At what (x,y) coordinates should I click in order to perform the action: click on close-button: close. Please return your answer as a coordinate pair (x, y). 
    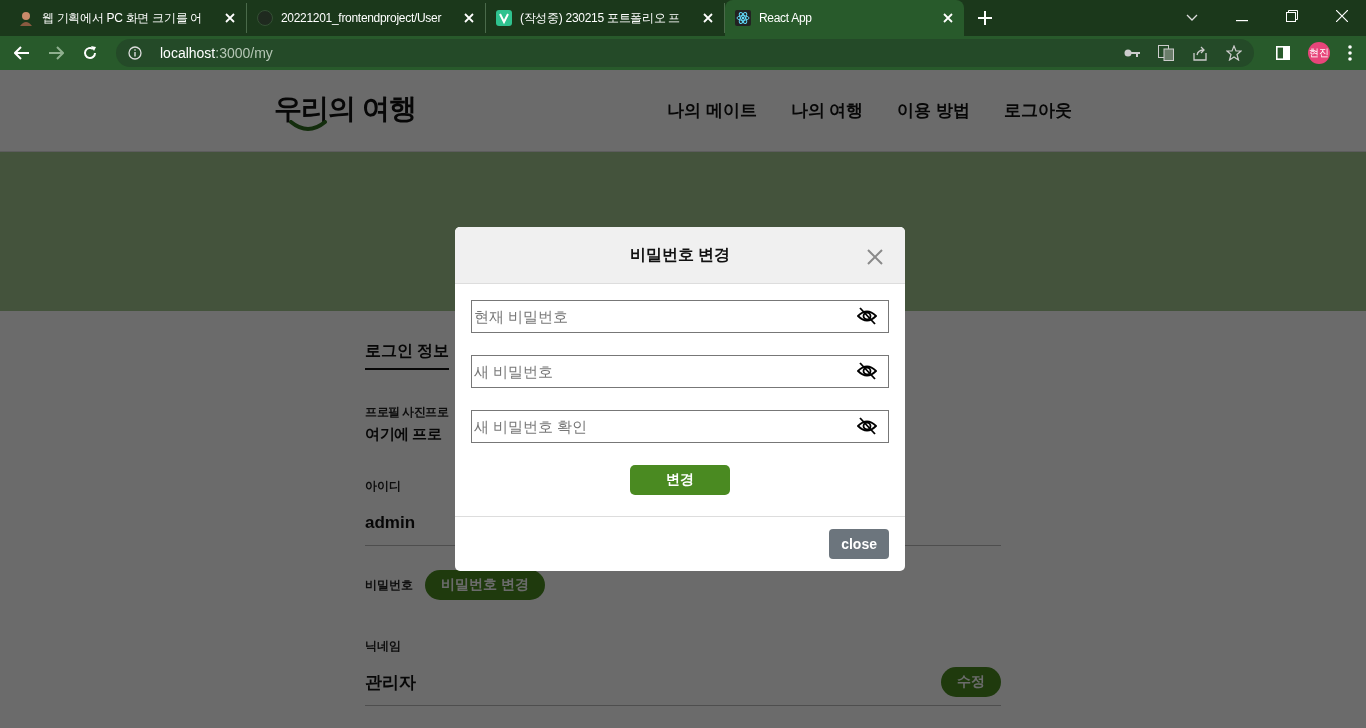
    Looking at the image, I should click on (859, 544).